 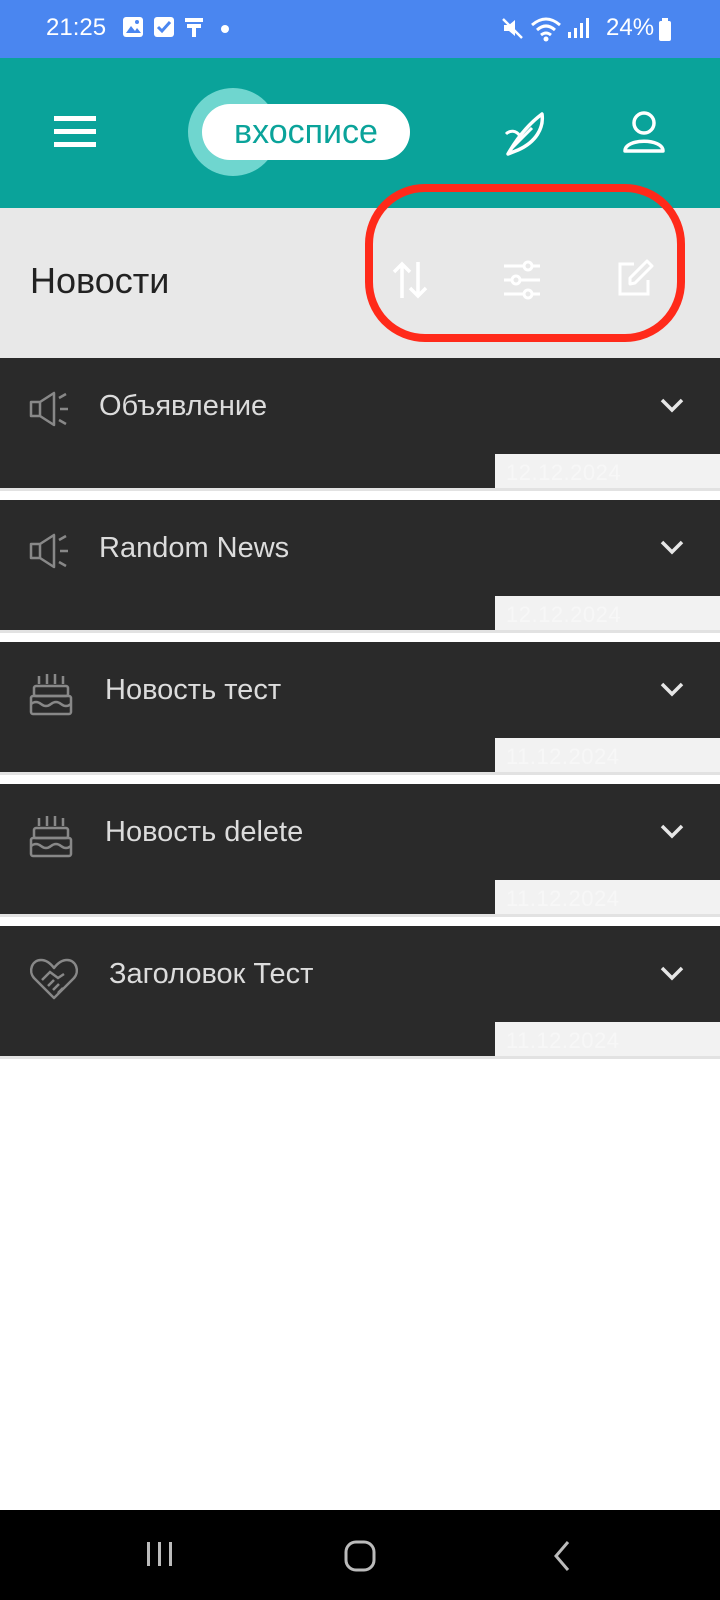 I want to click on logo: вхосписе, so click(x=306, y=132).